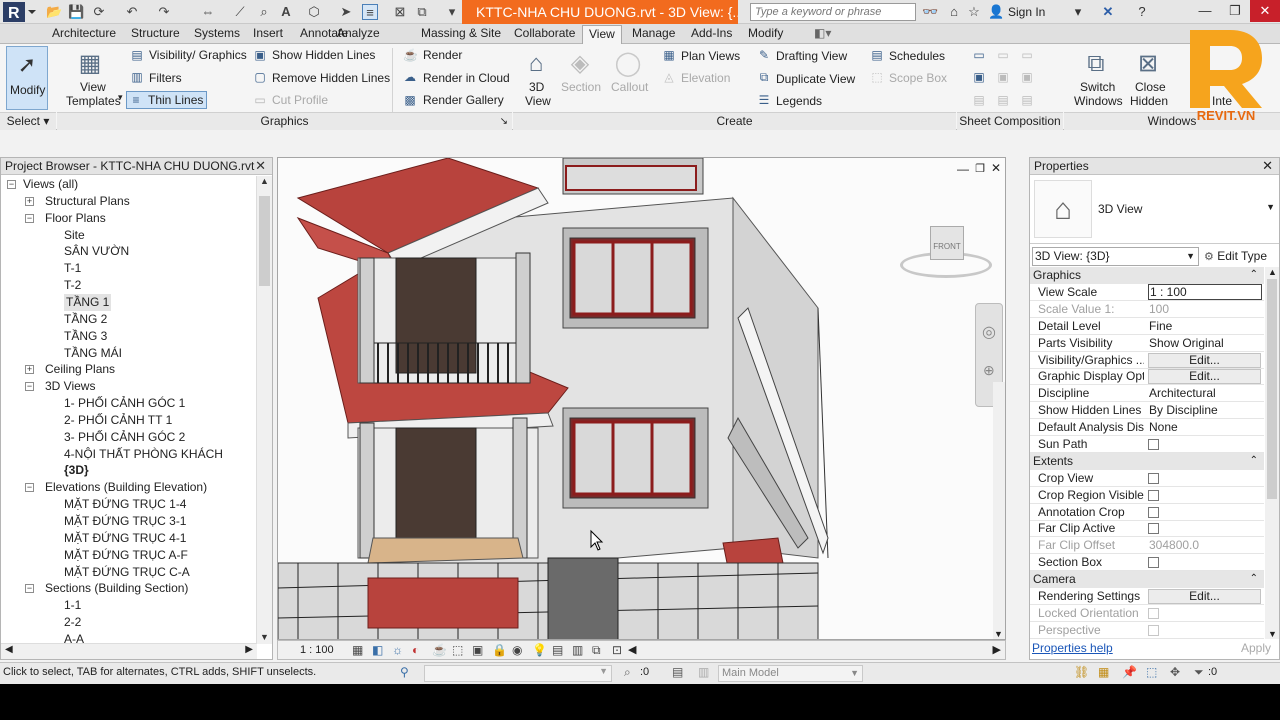 Image resolution: width=1280 pixels, height=720 pixels. What do you see at coordinates (208, 12) in the screenshot?
I see `measure-icon: ⇔` at bounding box center [208, 12].